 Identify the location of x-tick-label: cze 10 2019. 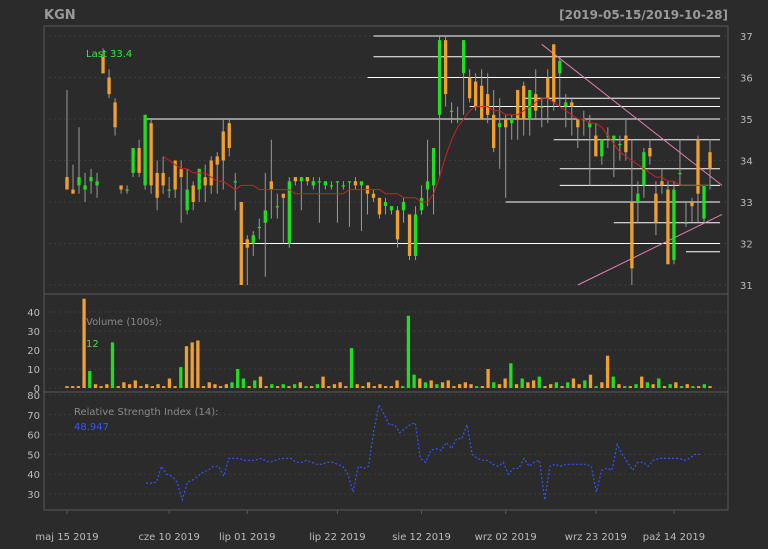
(168, 537).